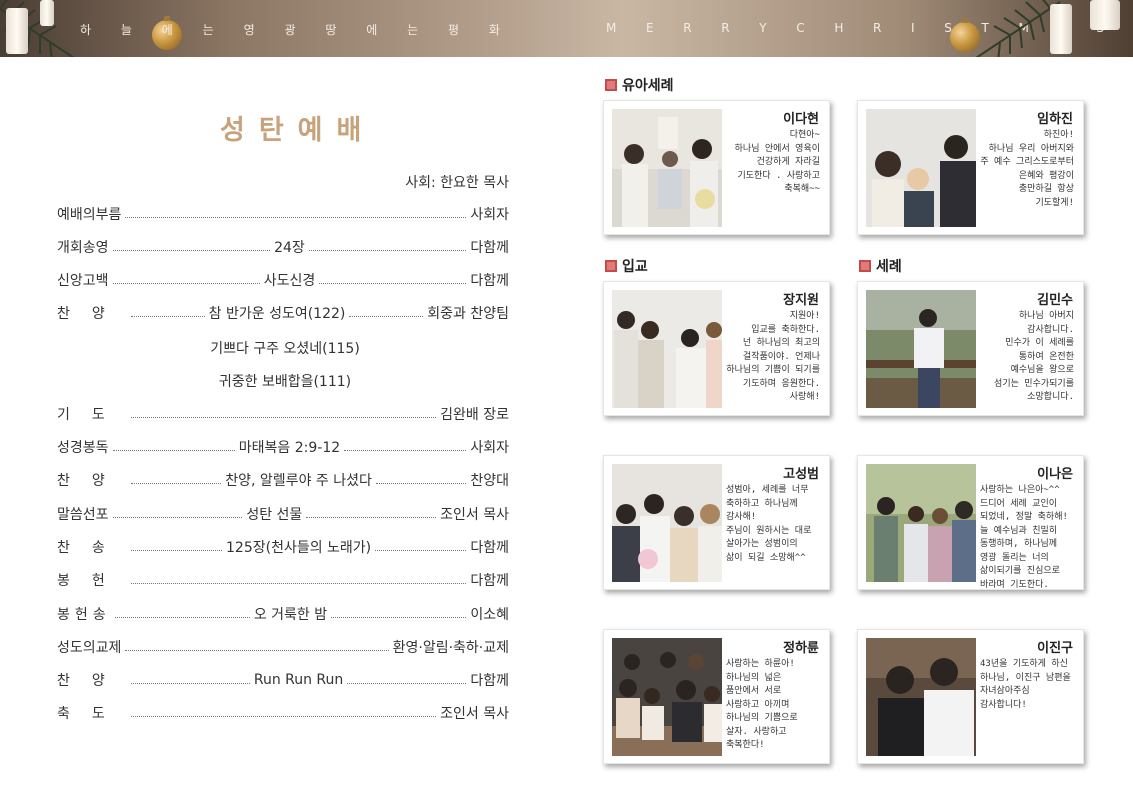 The height and width of the screenshot is (793, 1133). Describe the element at coordinates (801, 474) in the screenshot. I see `person-name: 고성범` at that location.